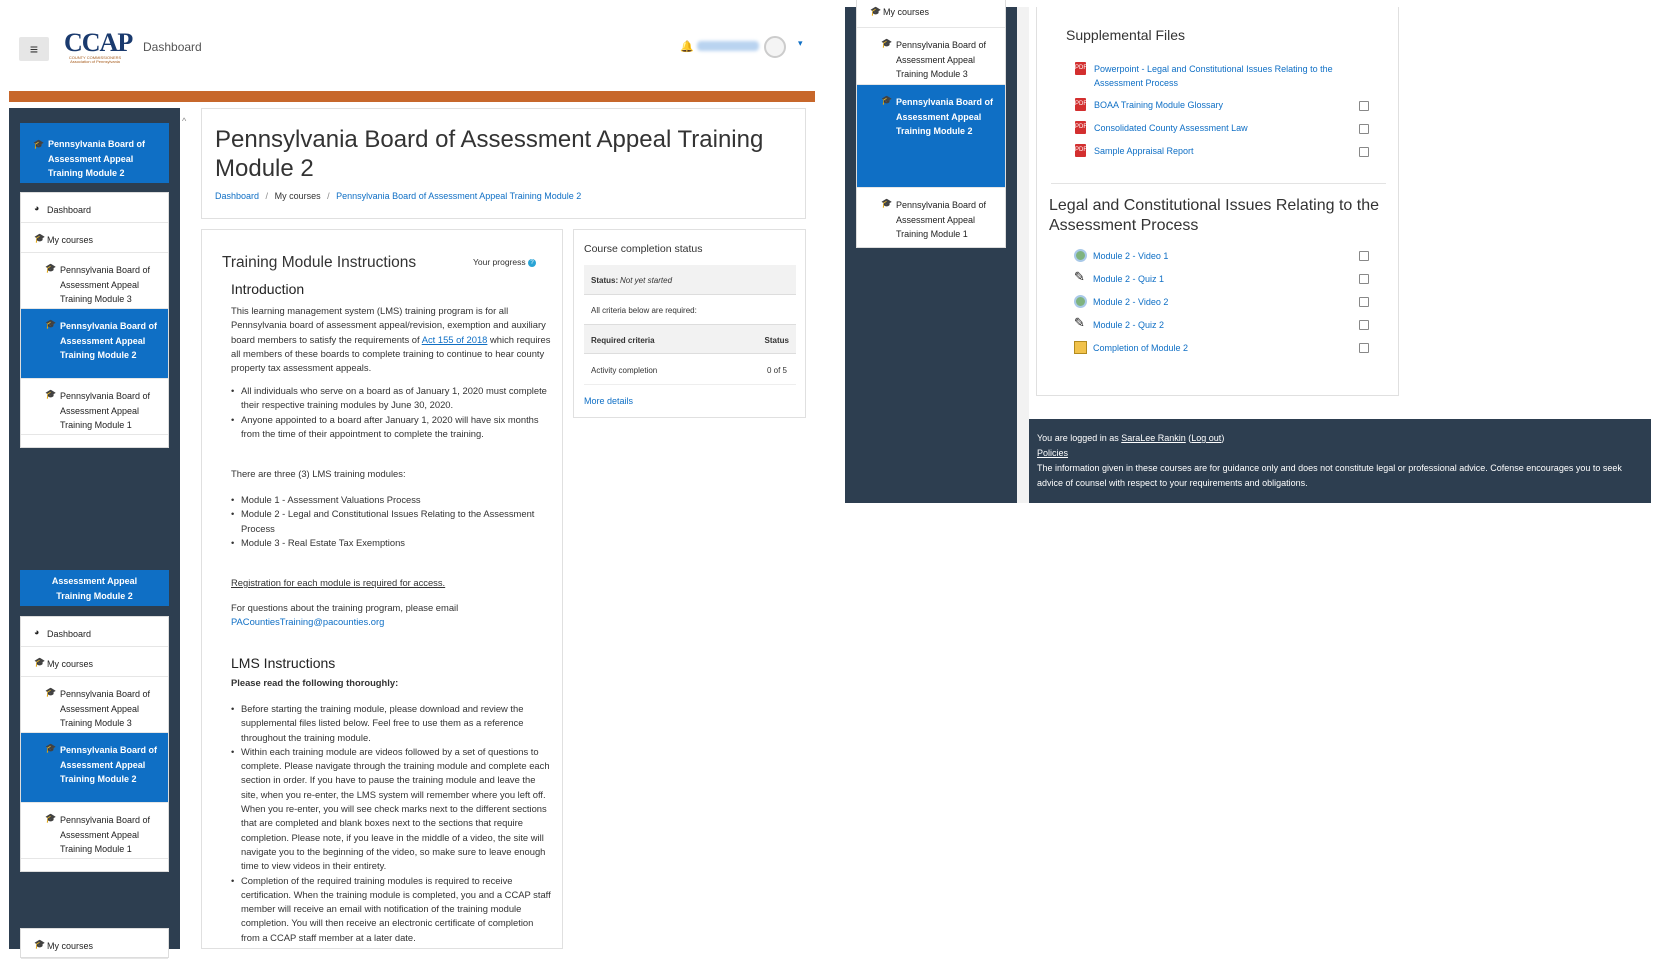 This screenshot has width=1656, height=959. What do you see at coordinates (728, 46) in the screenshot?
I see `user-name-blurred` at bounding box center [728, 46].